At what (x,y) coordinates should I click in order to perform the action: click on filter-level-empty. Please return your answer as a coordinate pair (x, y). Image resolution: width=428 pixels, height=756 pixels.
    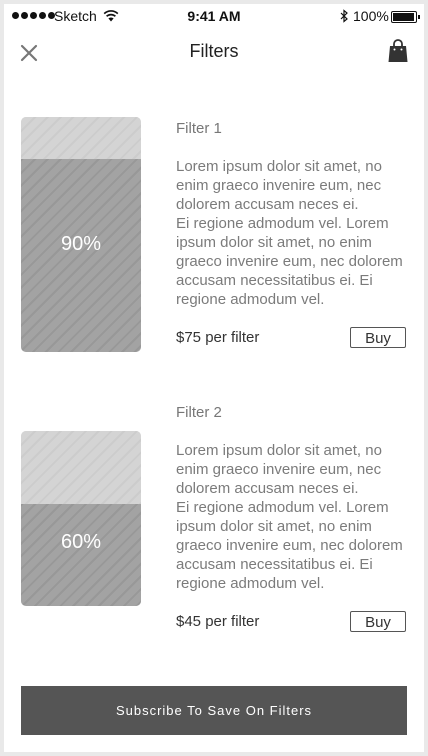
    Looking at the image, I should click on (81, 467).